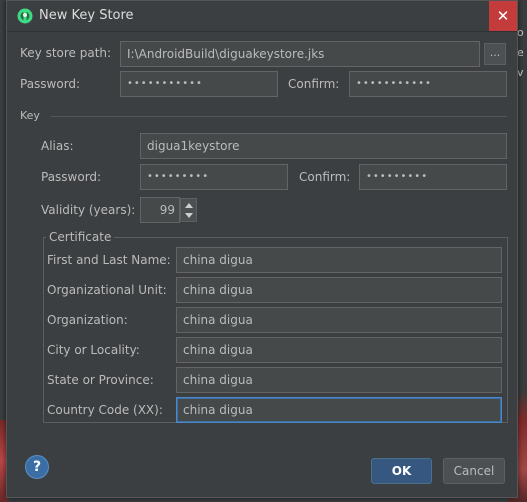 The image size is (527, 502). What do you see at coordinates (105, 410) in the screenshot?
I see `country-code-label: Country Code (XX):` at bounding box center [105, 410].